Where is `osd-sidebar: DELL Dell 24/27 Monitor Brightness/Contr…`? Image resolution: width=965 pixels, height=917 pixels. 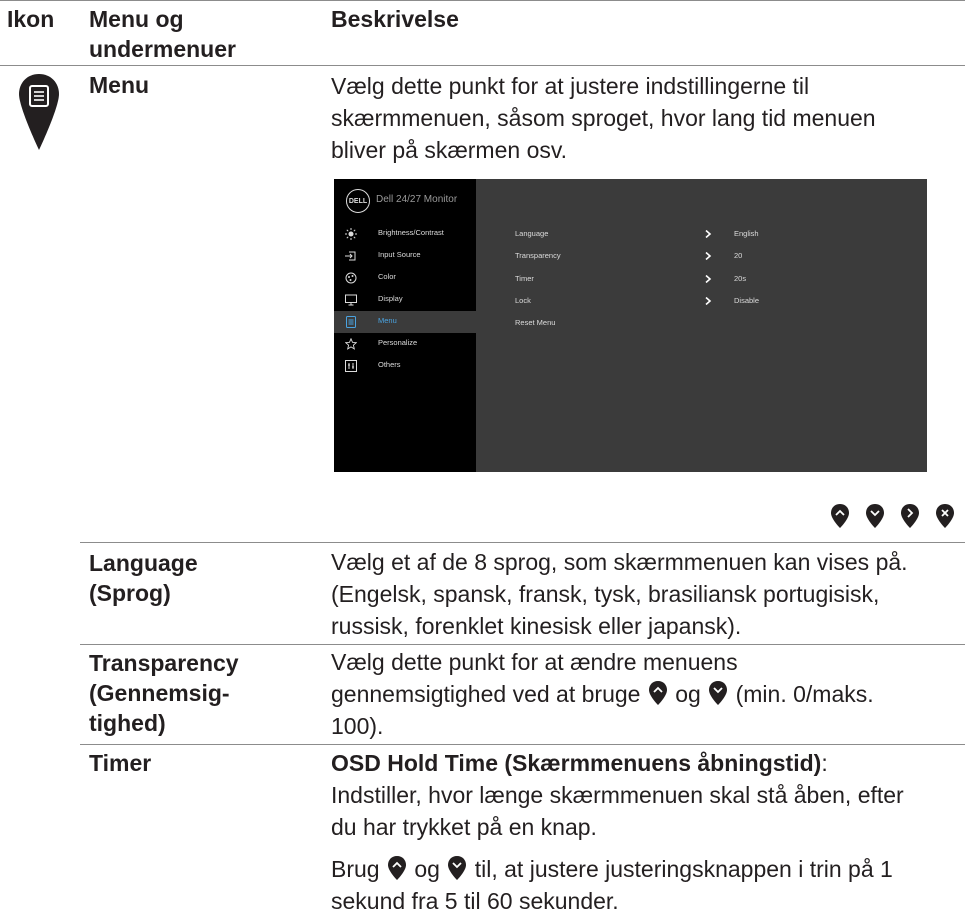
osd-sidebar: DELL Dell 24/27 Monitor Brightness/Contr… is located at coordinates (405, 325).